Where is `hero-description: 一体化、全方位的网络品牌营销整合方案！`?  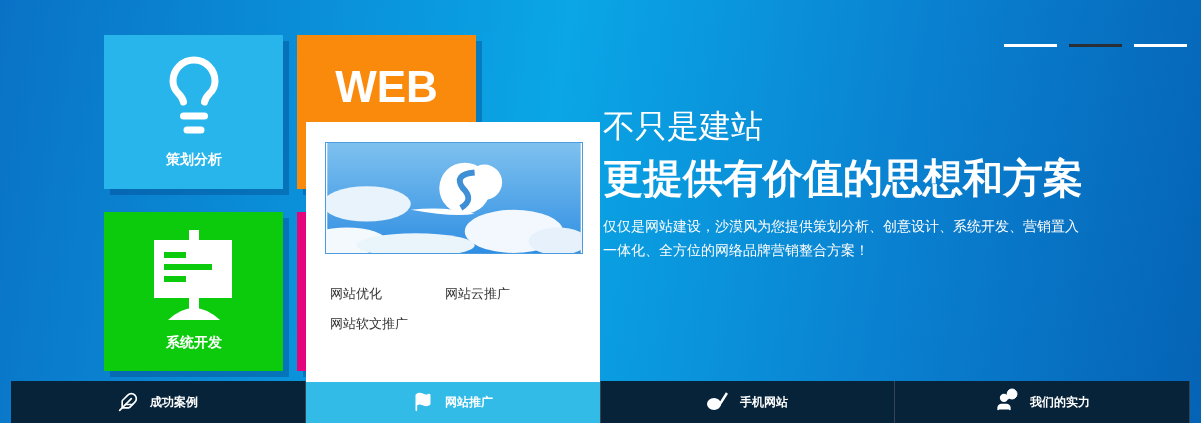 hero-description: 一体化、全方位的网络品牌营销整合方案！ is located at coordinates (736, 250).